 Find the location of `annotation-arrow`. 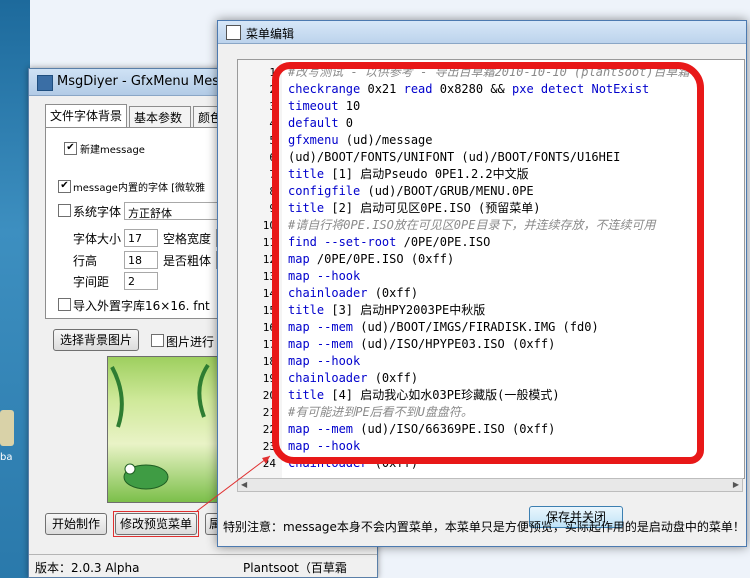

annotation-arrow is located at coordinates (233, 483).